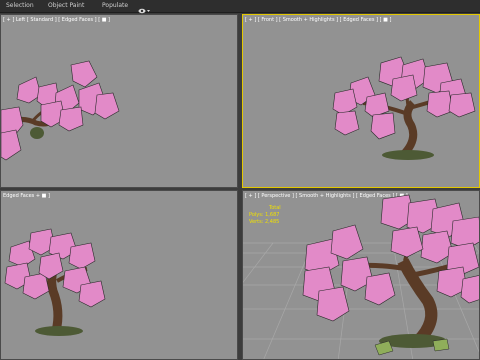  What do you see at coordinates (240, 7) in the screenshot?
I see `menu-bar: Selection Object Paint Populate` at bounding box center [240, 7].